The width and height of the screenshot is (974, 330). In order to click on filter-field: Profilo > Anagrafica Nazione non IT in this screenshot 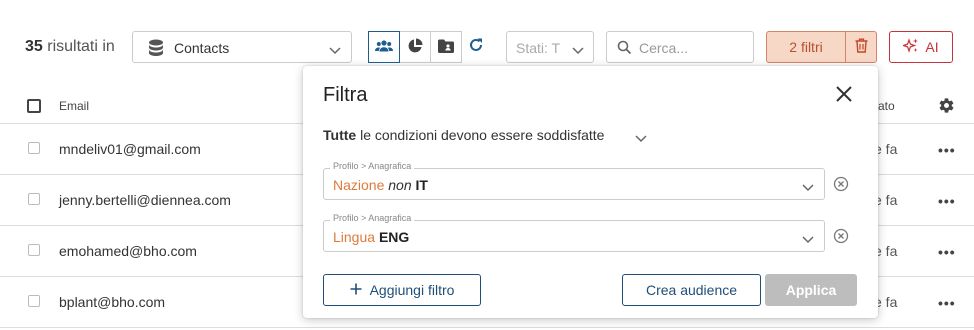, I will do `click(574, 180)`.